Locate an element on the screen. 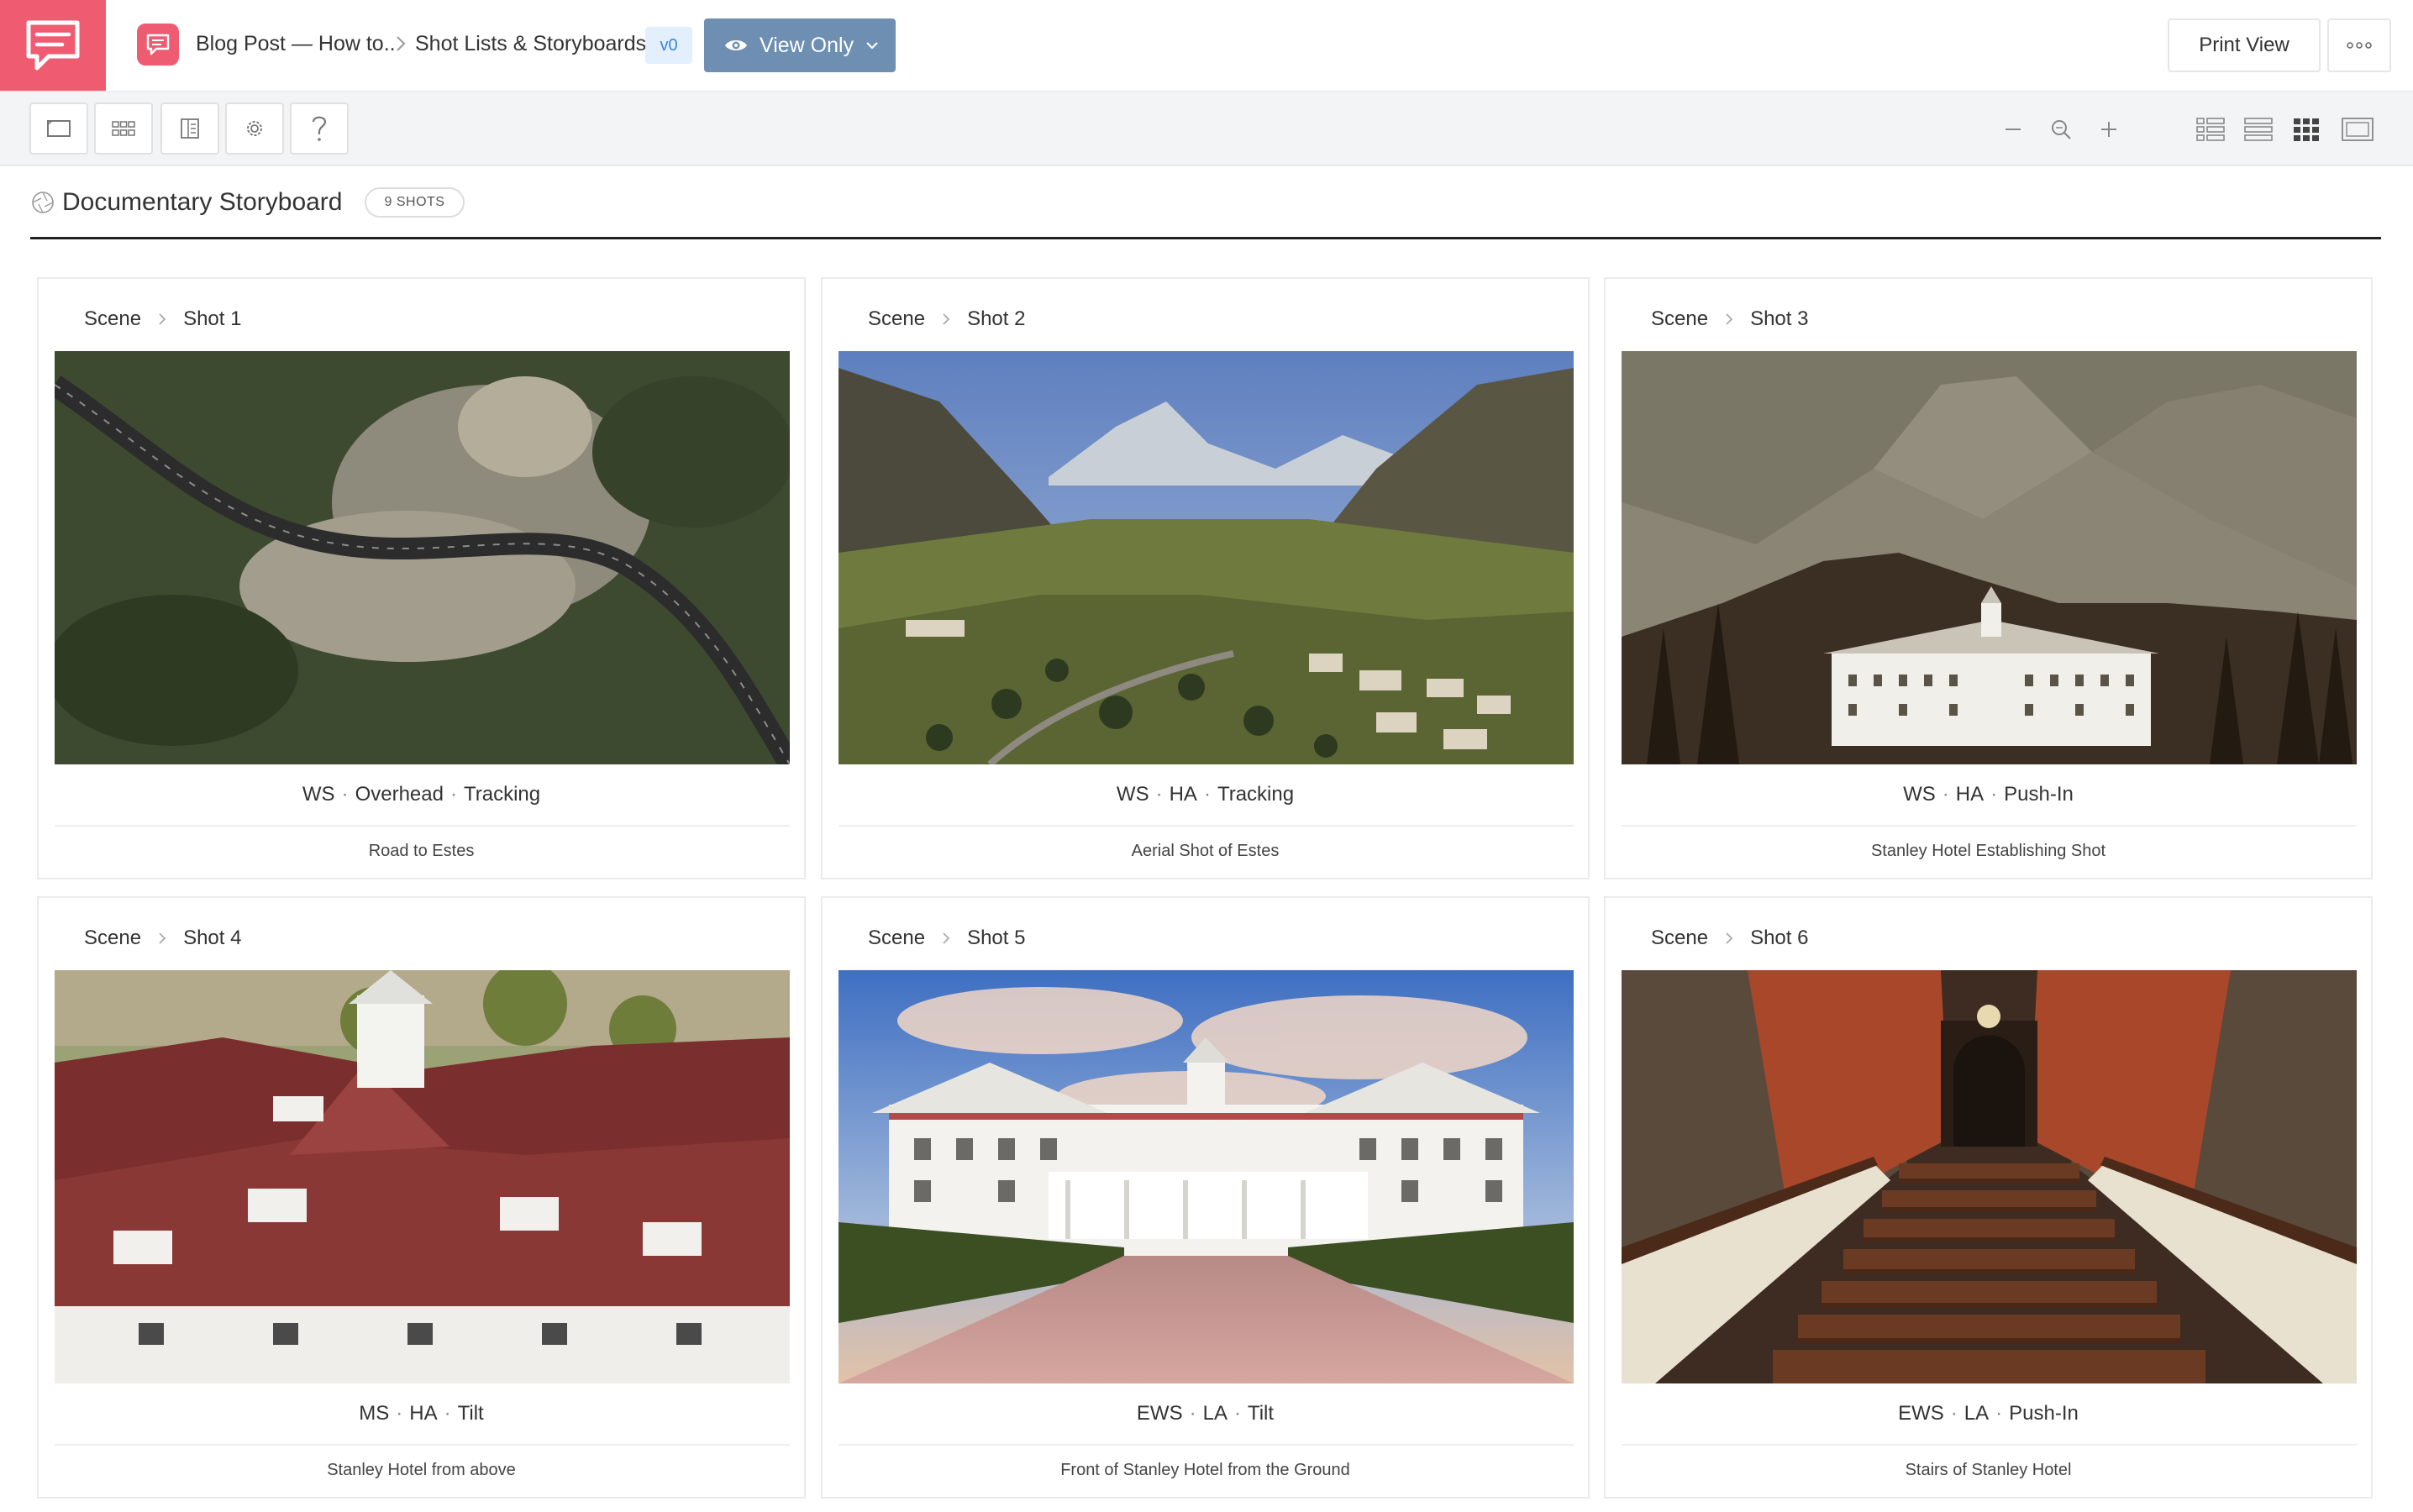  frame-button is located at coordinates (58, 128).